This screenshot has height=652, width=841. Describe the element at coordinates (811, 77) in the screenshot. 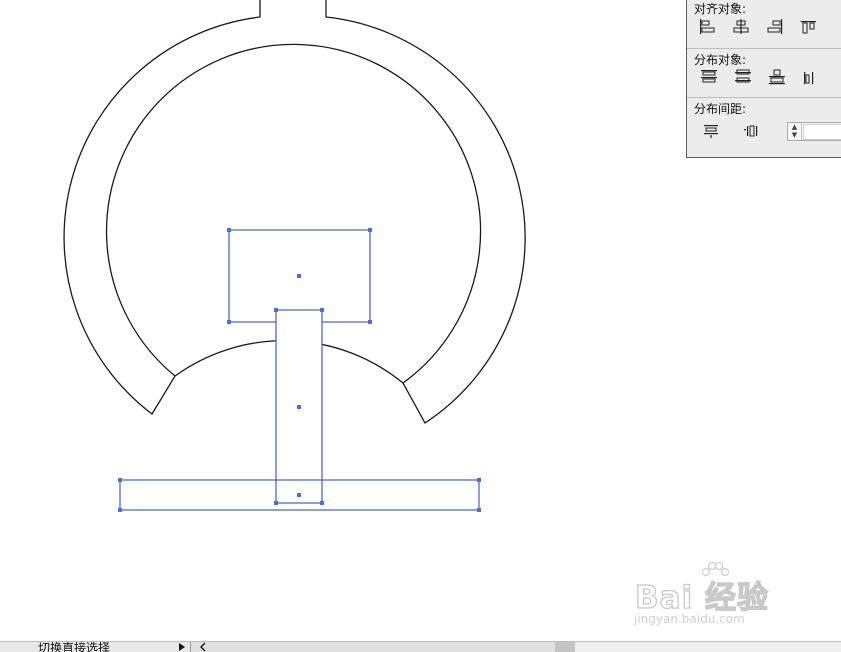

I see `horizontal-distribute-left-icon` at that location.